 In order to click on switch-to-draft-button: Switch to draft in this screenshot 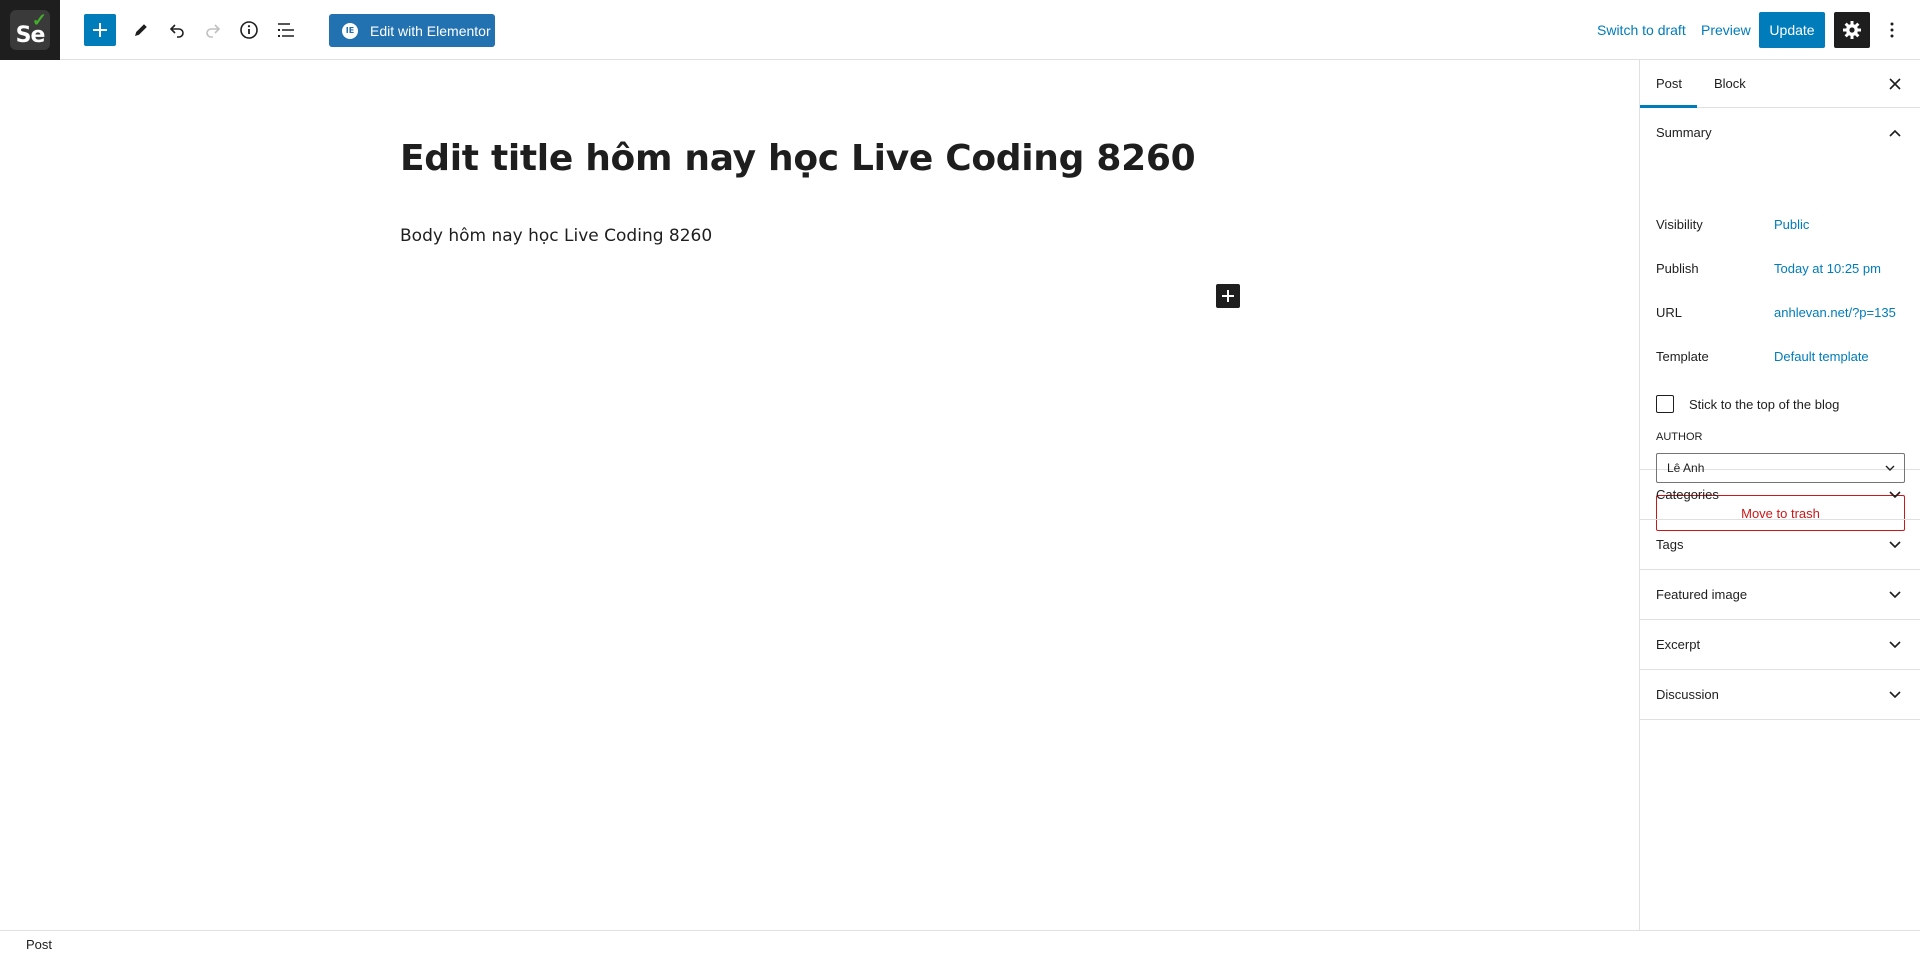, I will do `click(1641, 30)`.